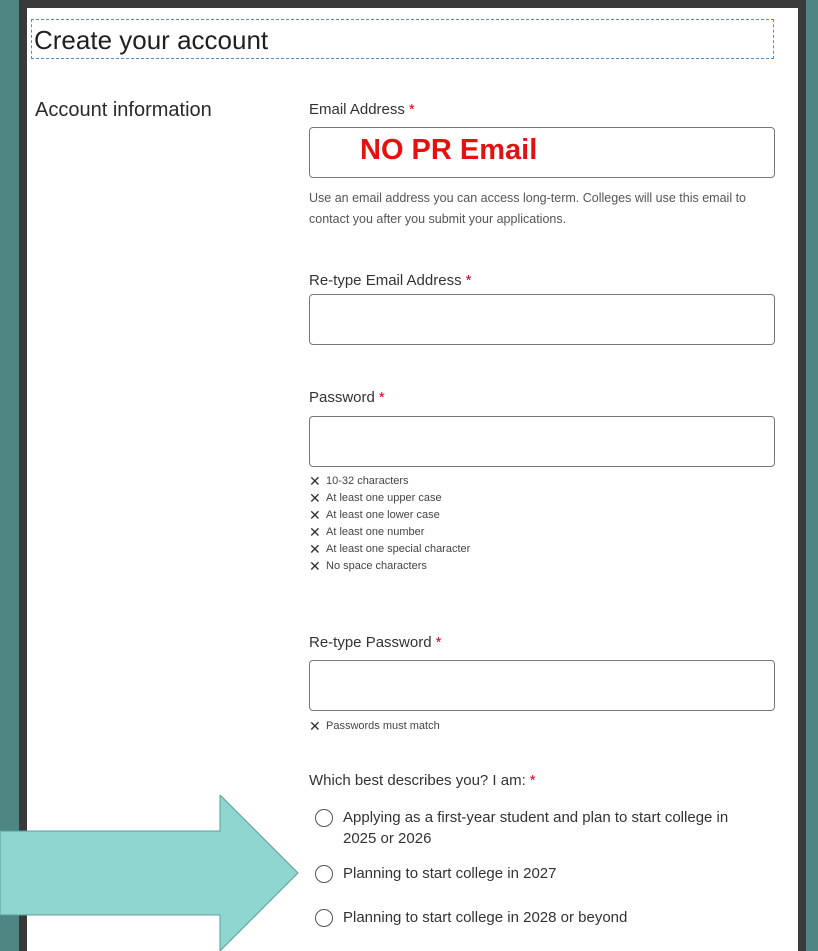 The width and height of the screenshot is (818, 951). I want to click on password-rule: ✕ No space characters, so click(389, 566).